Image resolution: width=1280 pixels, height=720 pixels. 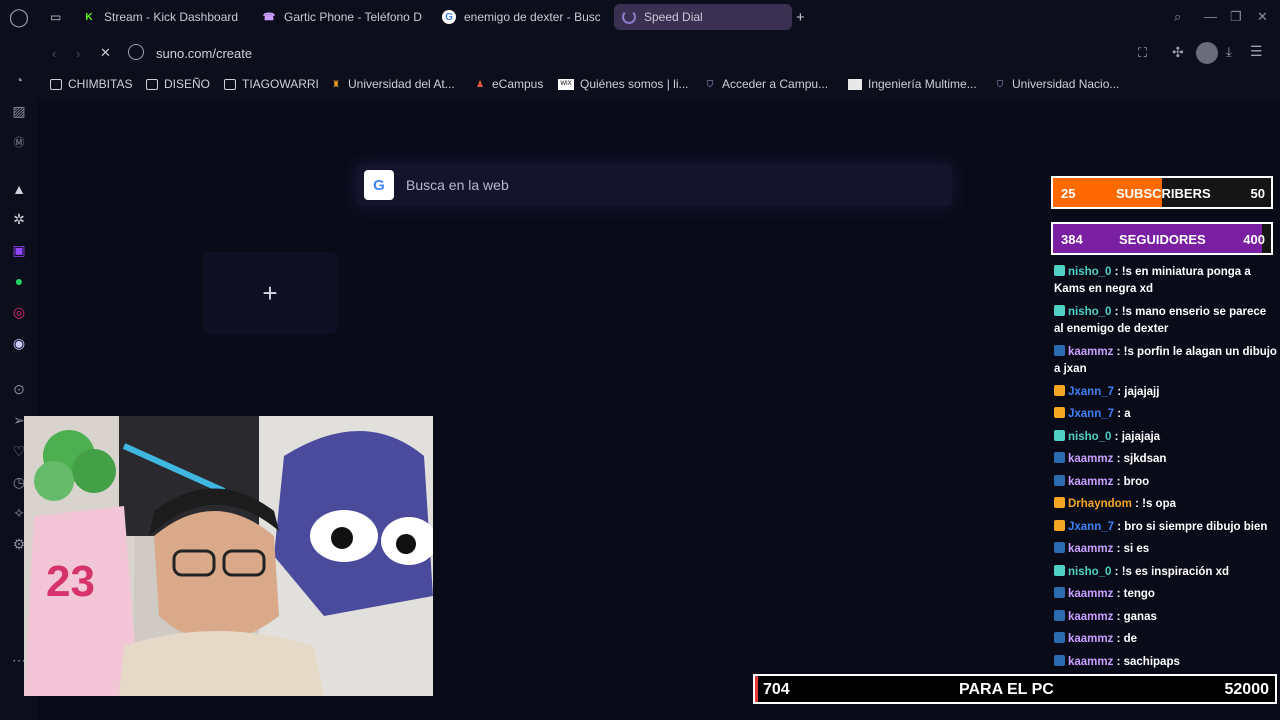 What do you see at coordinates (19, 142) in the screenshot?
I see `messenger-icon: Ⓜ` at bounding box center [19, 142].